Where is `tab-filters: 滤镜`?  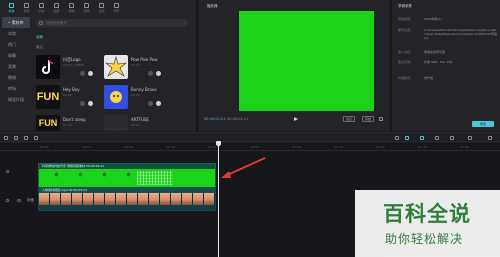 tab-filters: 滤镜 is located at coordinates (101, 7).